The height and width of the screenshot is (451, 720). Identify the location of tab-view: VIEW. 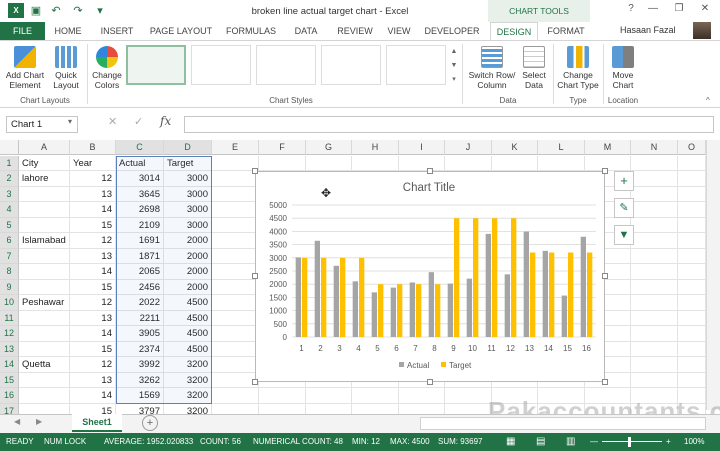
(399, 31).